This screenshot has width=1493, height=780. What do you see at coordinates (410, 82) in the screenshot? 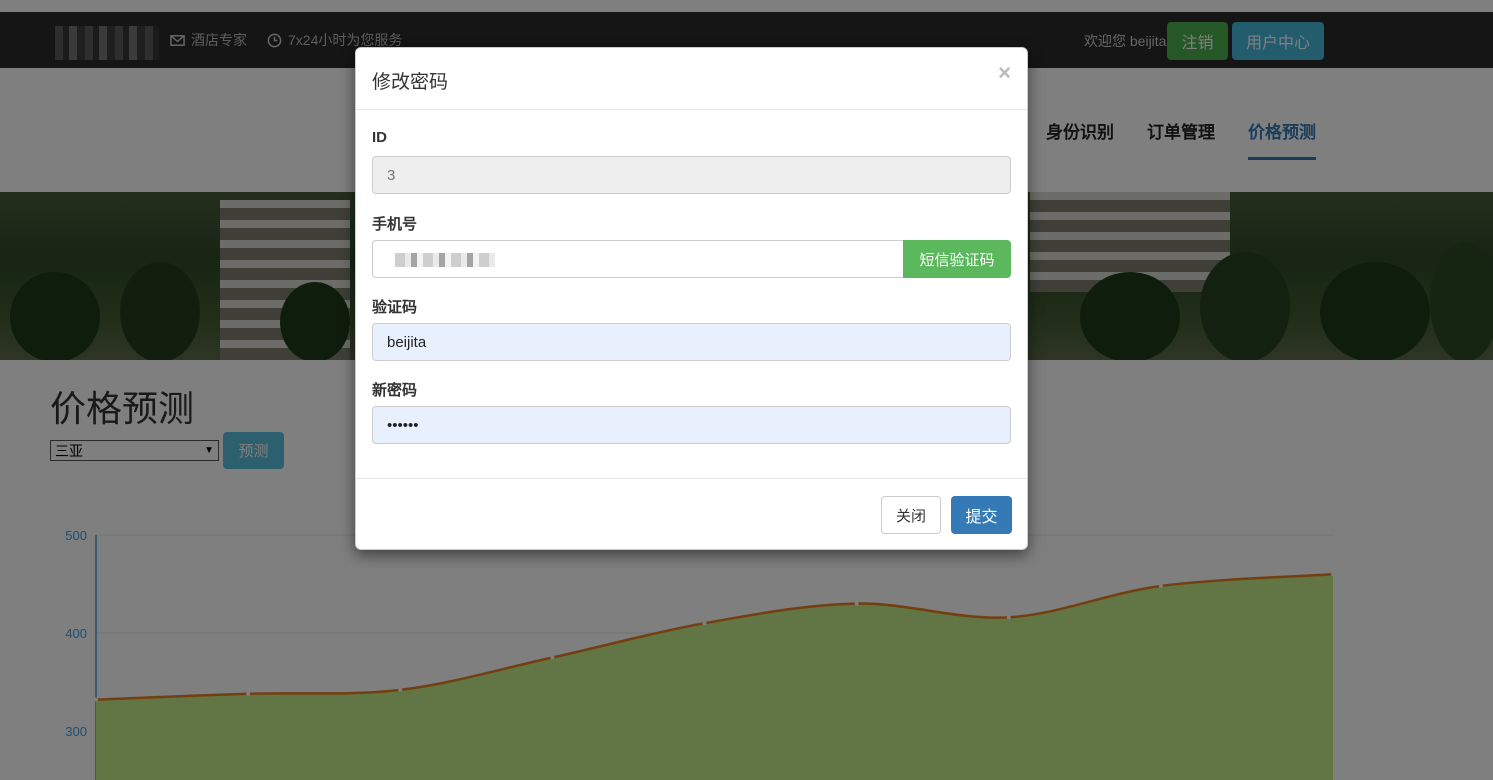
I see `modal-title: 修改密码` at bounding box center [410, 82].